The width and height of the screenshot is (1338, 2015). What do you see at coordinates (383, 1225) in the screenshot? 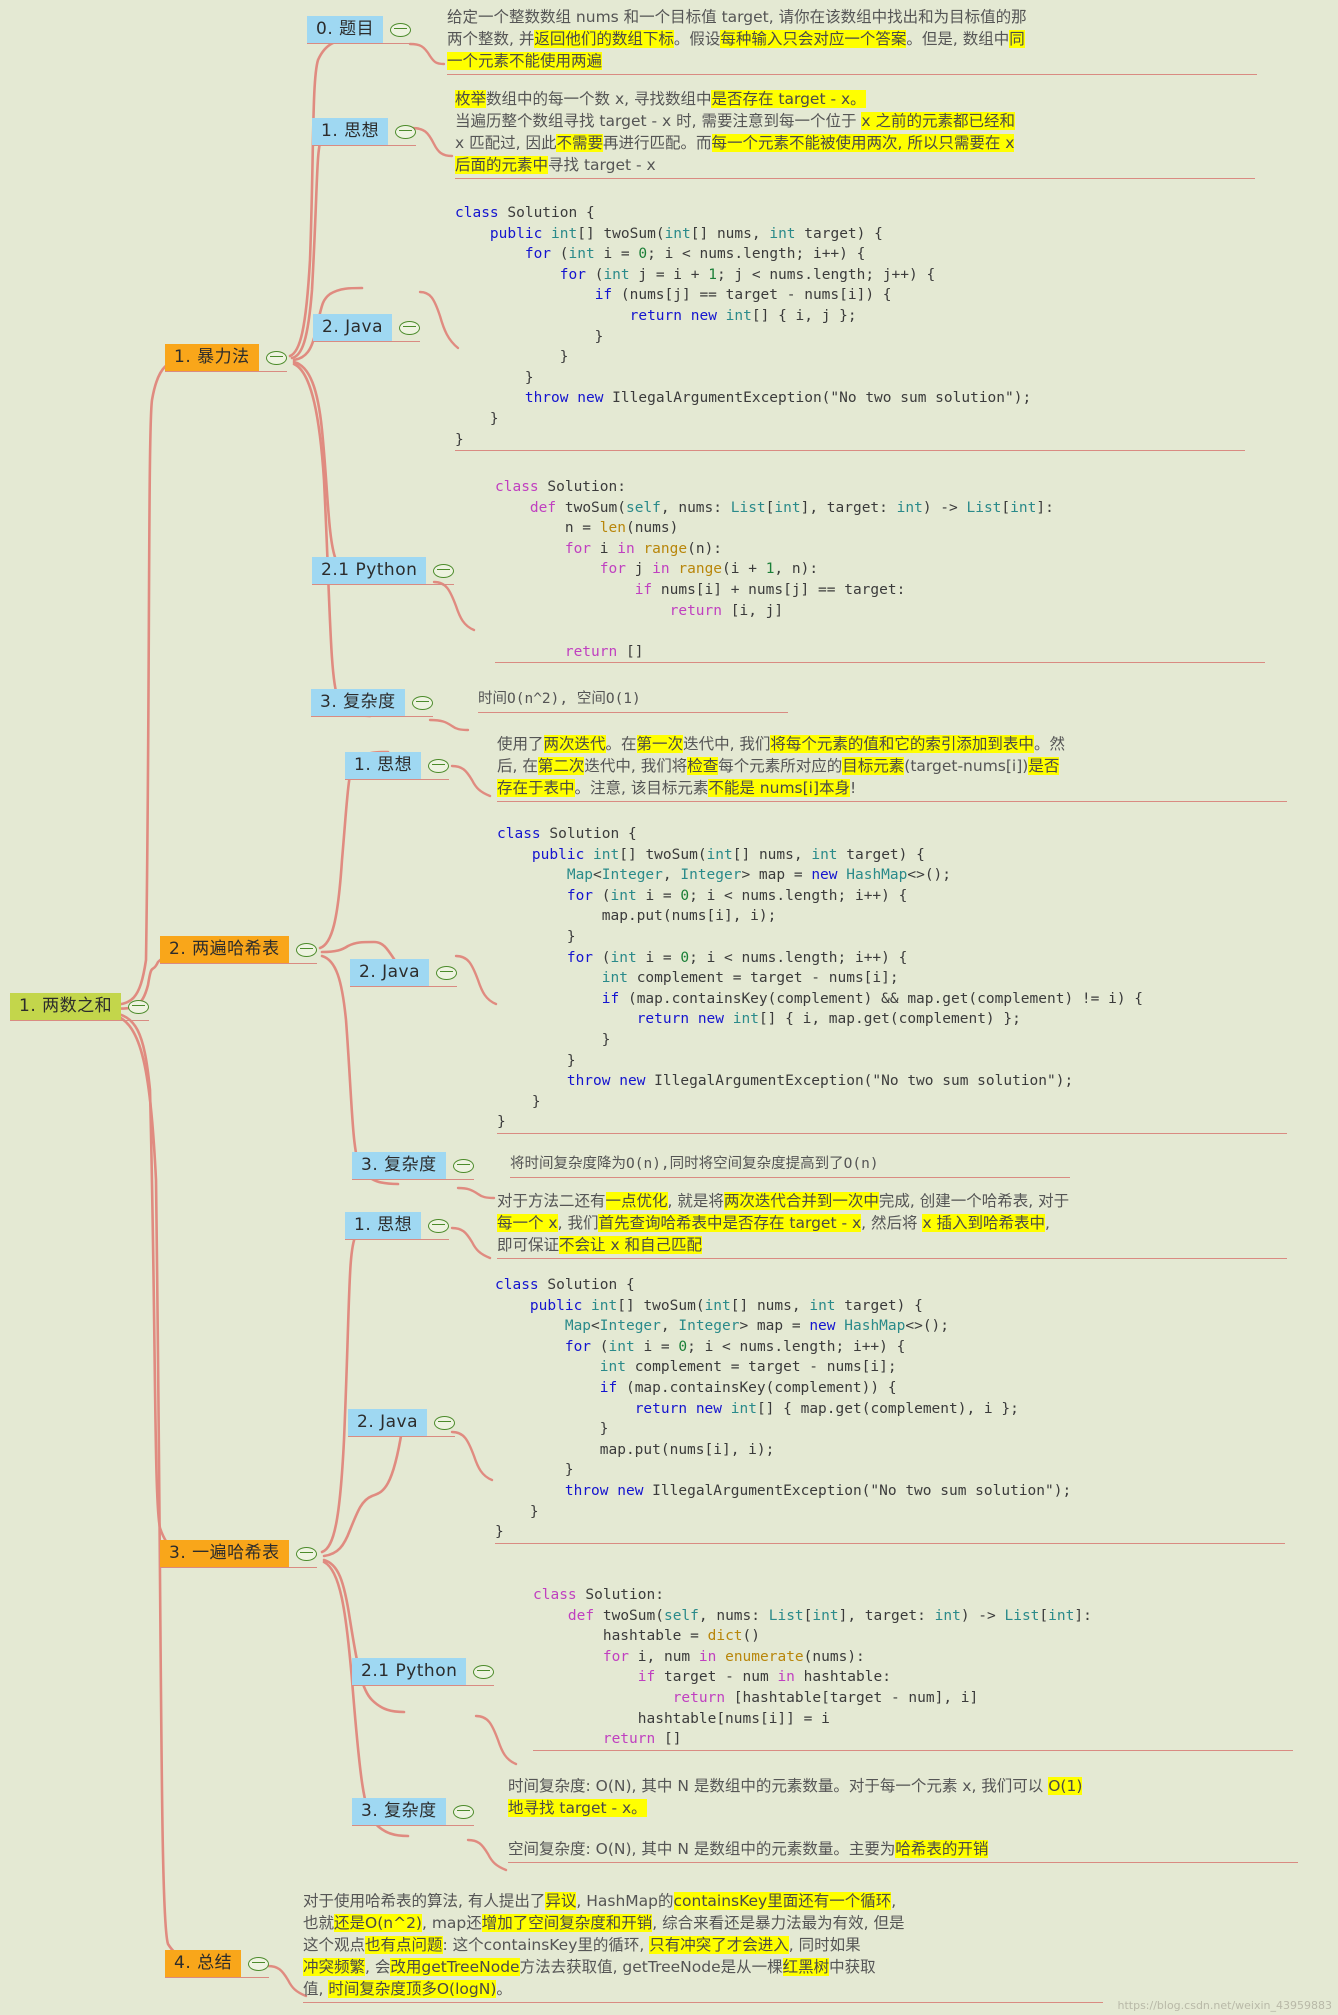
I see `leaf-node-label: 1. 思想` at bounding box center [383, 1225].